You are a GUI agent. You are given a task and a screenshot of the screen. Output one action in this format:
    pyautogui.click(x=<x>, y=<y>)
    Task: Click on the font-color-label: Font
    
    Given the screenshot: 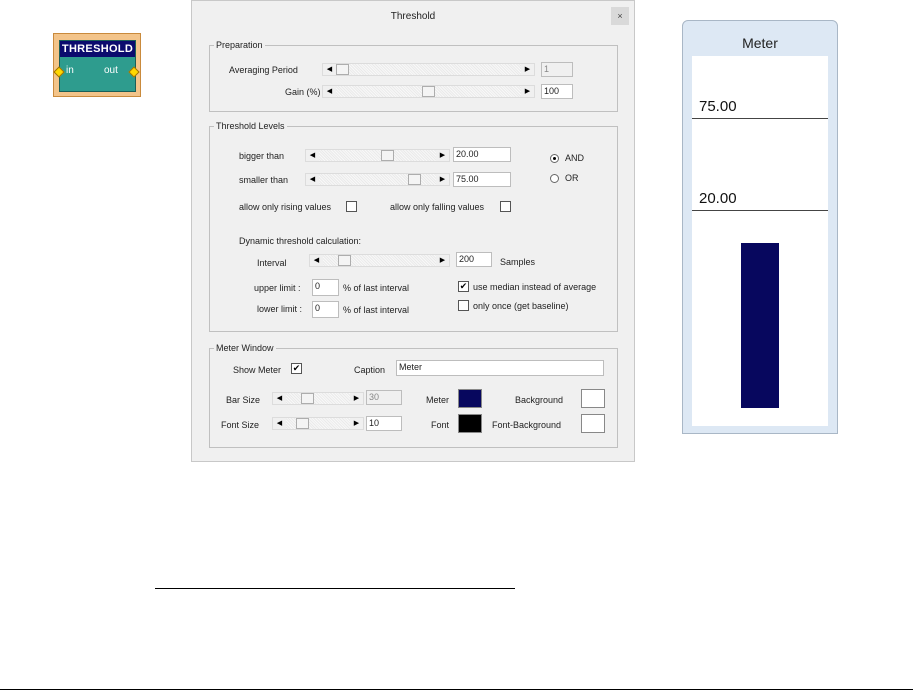 What is the action you would take?
    pyautogui.click(x=440, y=425)
    